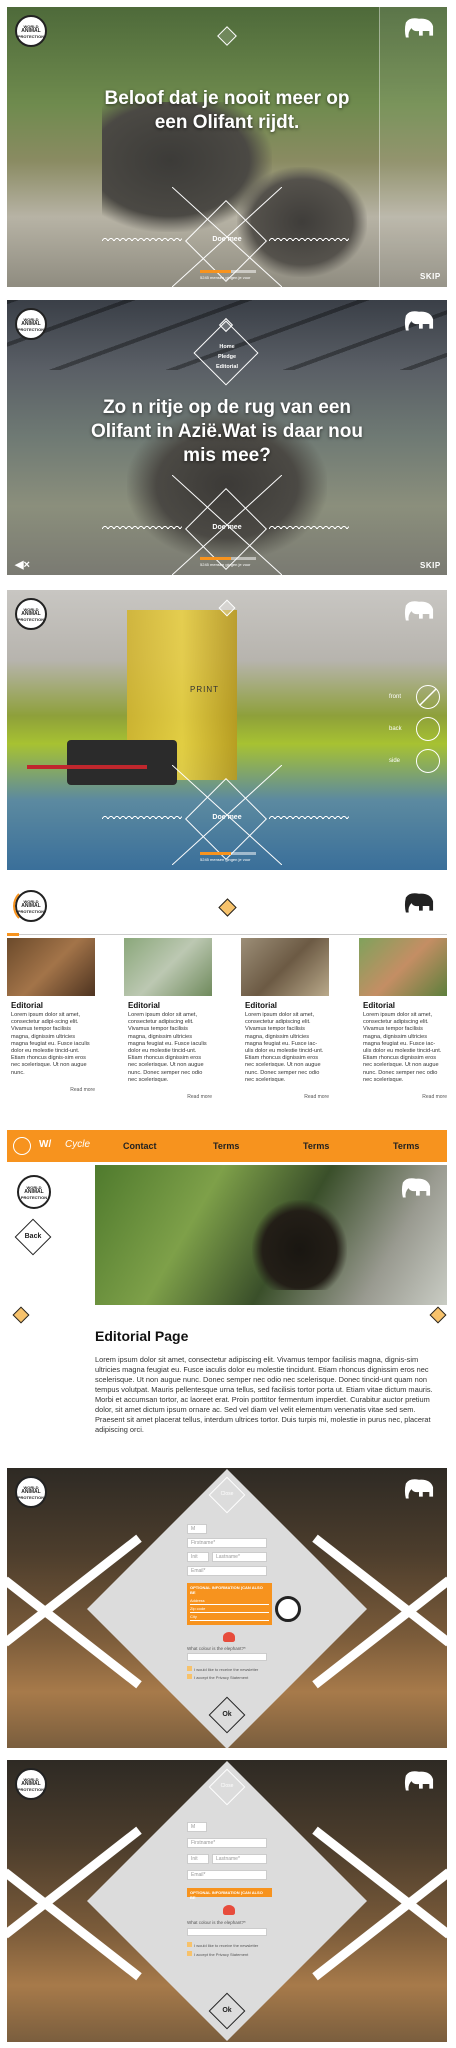  I want to click on view-back: back, so click(414, 730).